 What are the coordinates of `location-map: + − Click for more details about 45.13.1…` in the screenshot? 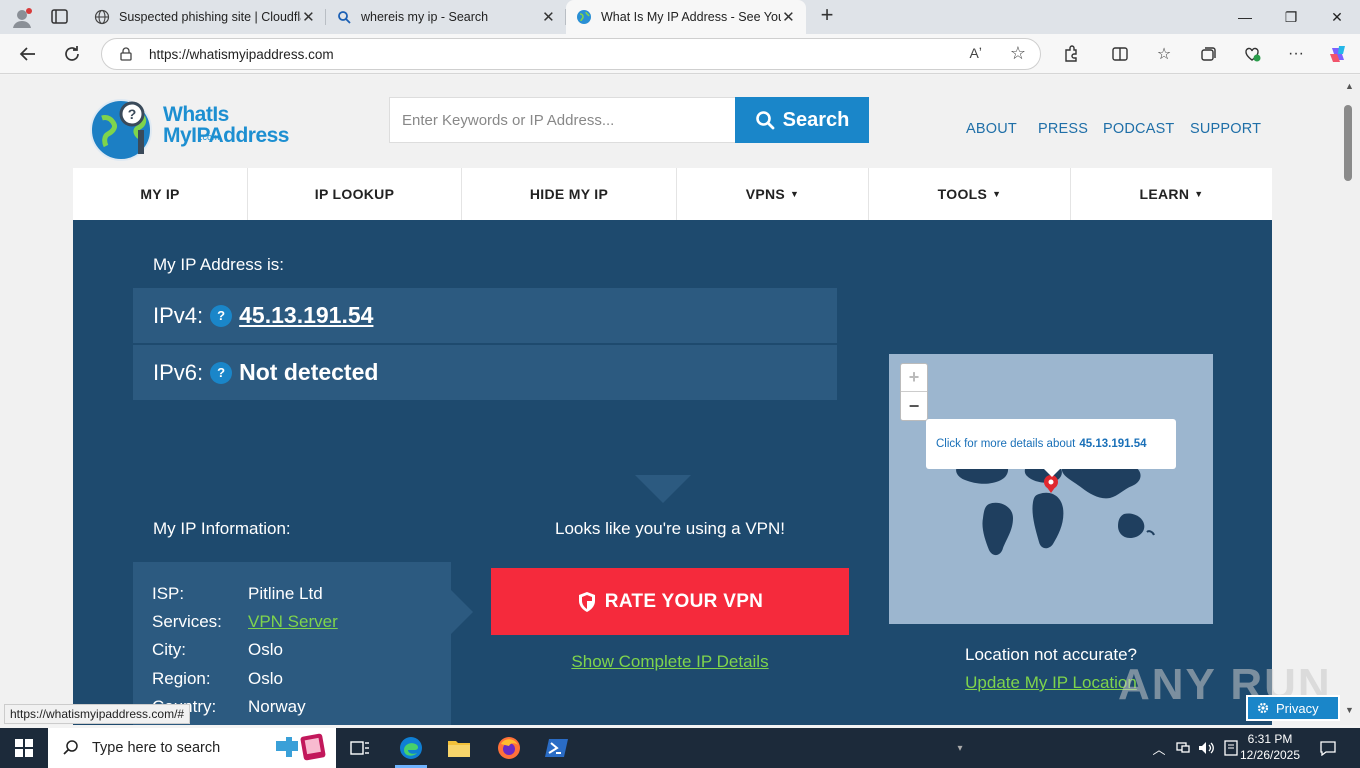 It's located at (1051, 489).